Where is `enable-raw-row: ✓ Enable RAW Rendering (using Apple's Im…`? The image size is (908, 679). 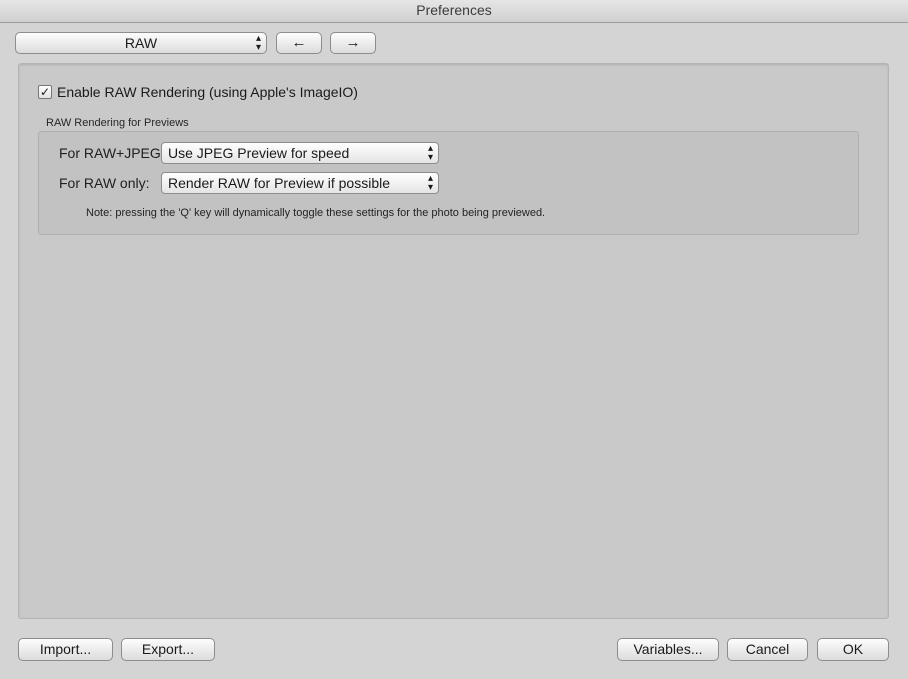
enable-raw-row: ✓ Enable RAW Rendering (using Apple's Im… is located at coordinates (198, 92).